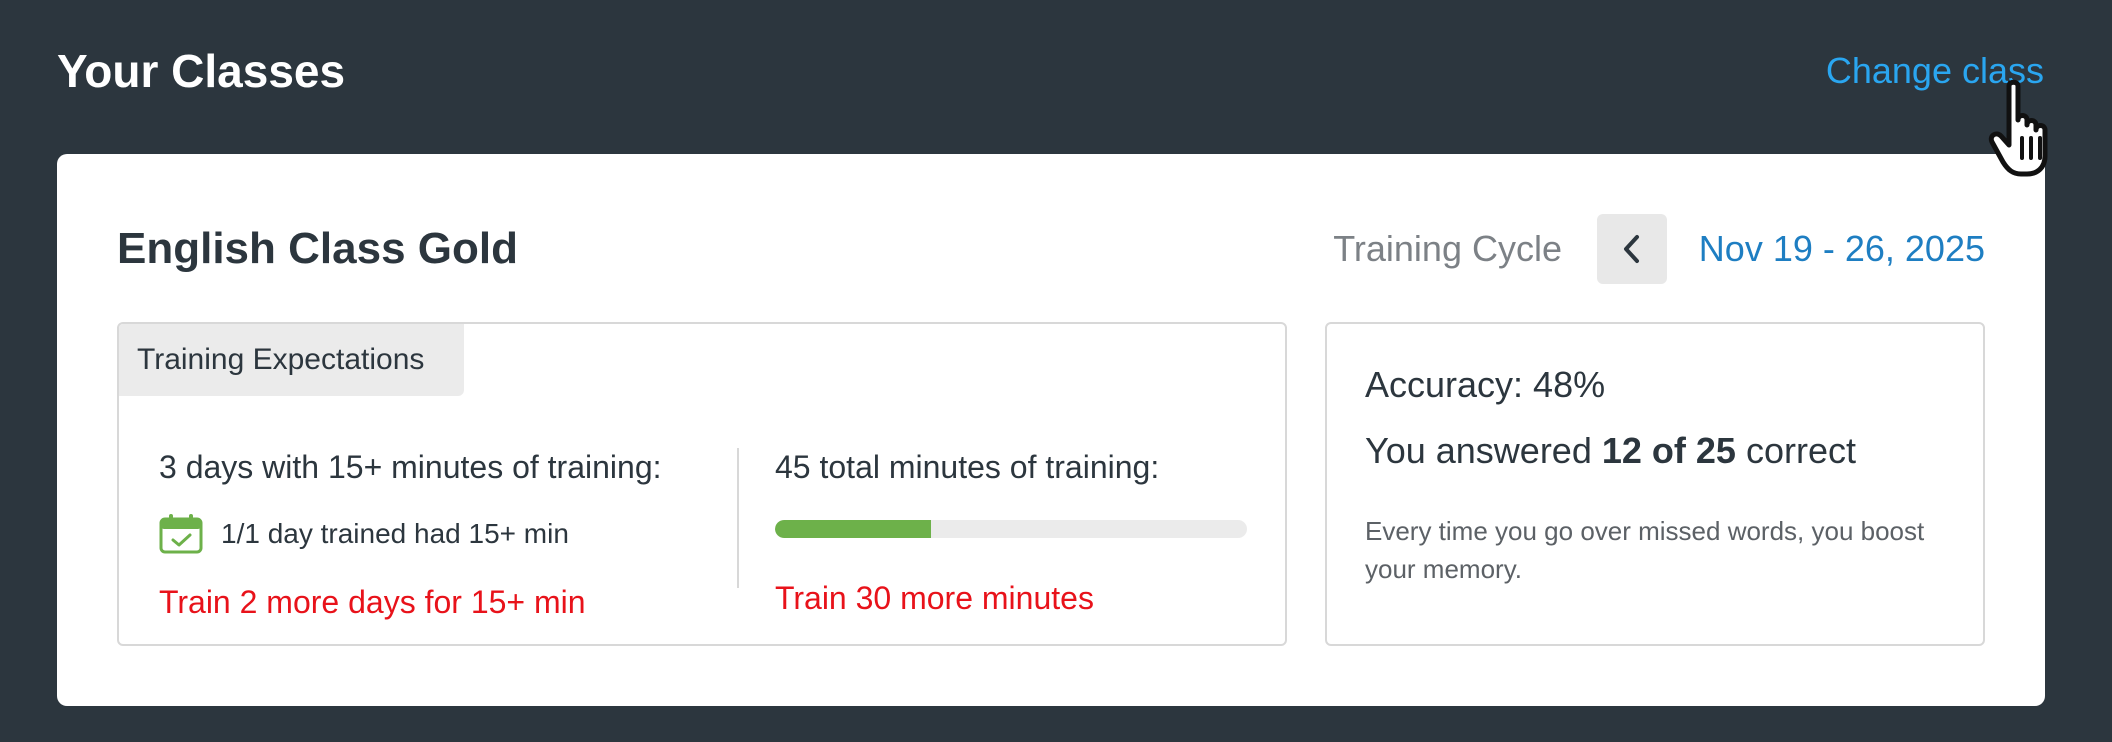 The width and height of the screenshot is (2112, 742). I want to click on training-expectations-tab: Training Expectations, so click(291, 360).